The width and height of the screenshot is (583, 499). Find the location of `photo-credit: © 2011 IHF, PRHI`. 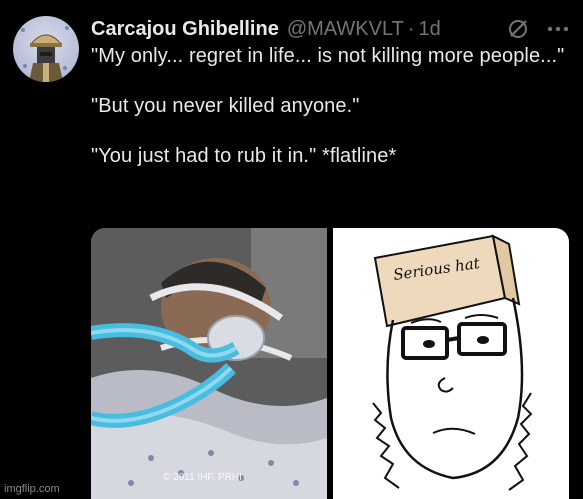

photo-credit: © 2011 IHF, PRHI is located at coordinates (202, 477).